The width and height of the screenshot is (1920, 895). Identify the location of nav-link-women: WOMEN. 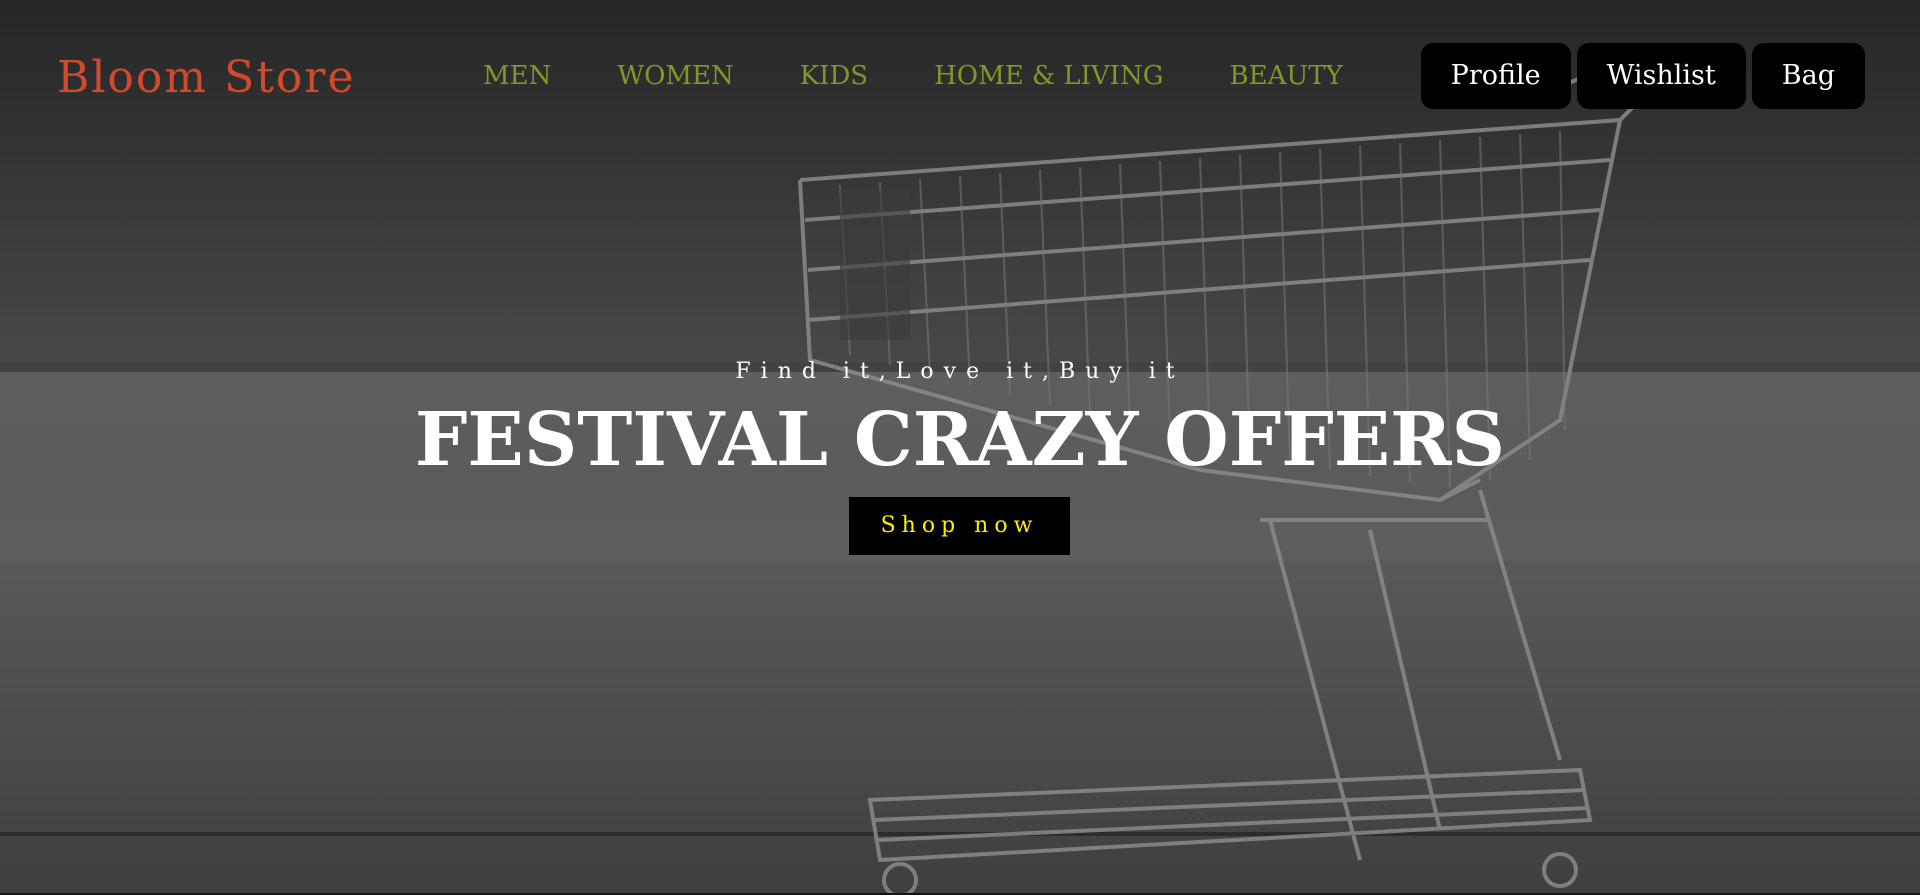
(675, 76).